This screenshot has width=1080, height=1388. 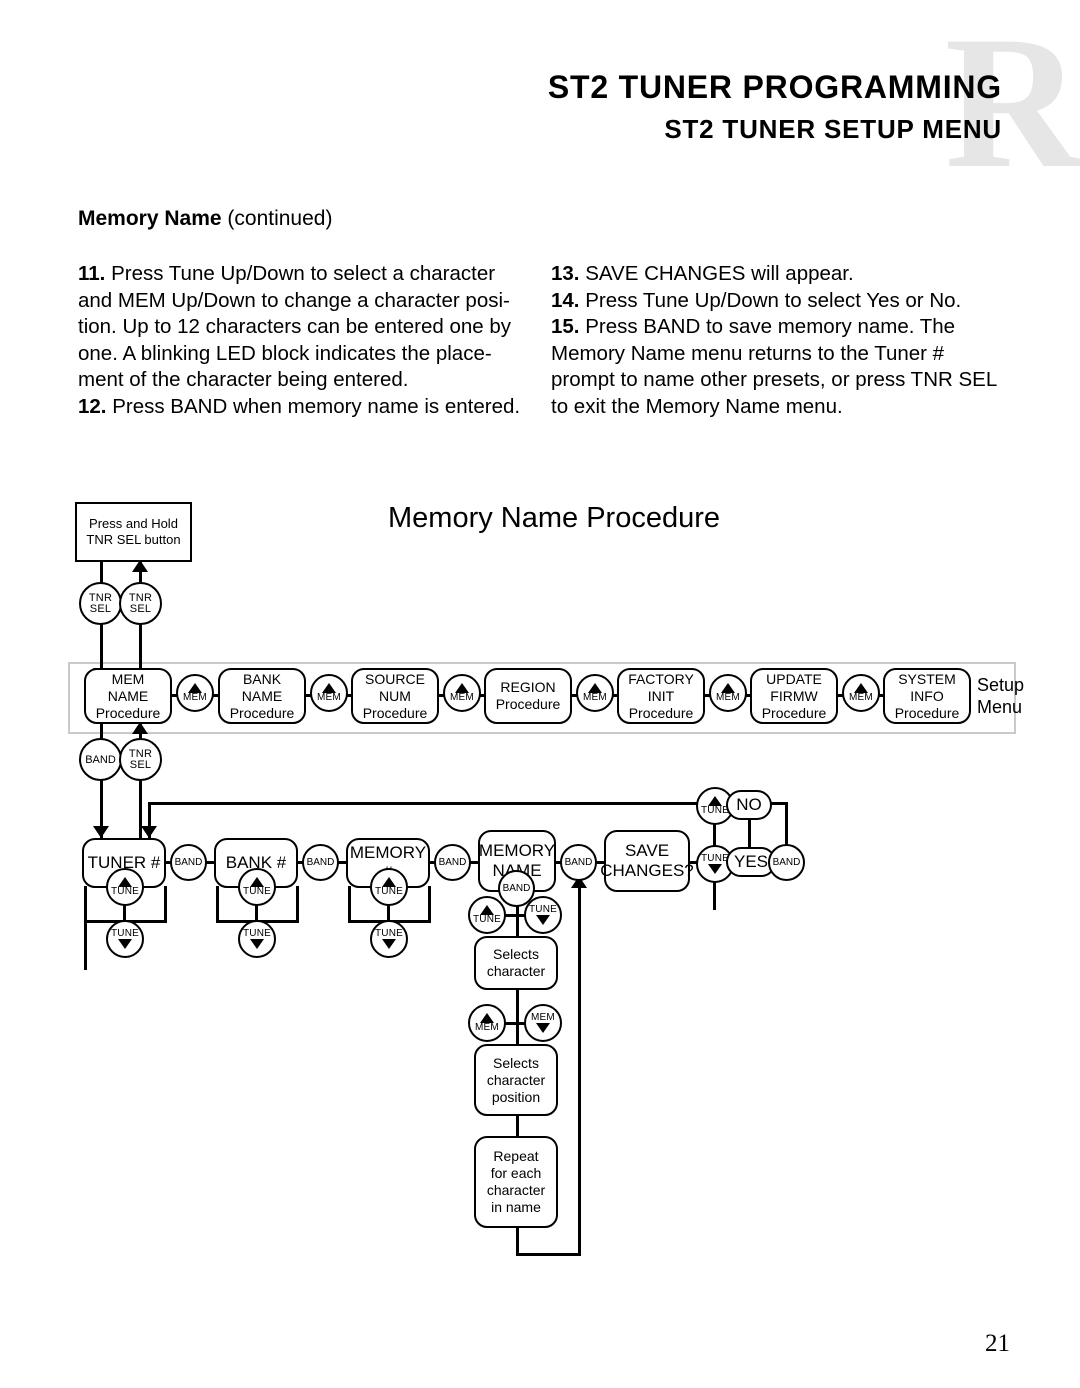 I want to click on menu-item-line1: FACTORY, so click(x=661, y=678).